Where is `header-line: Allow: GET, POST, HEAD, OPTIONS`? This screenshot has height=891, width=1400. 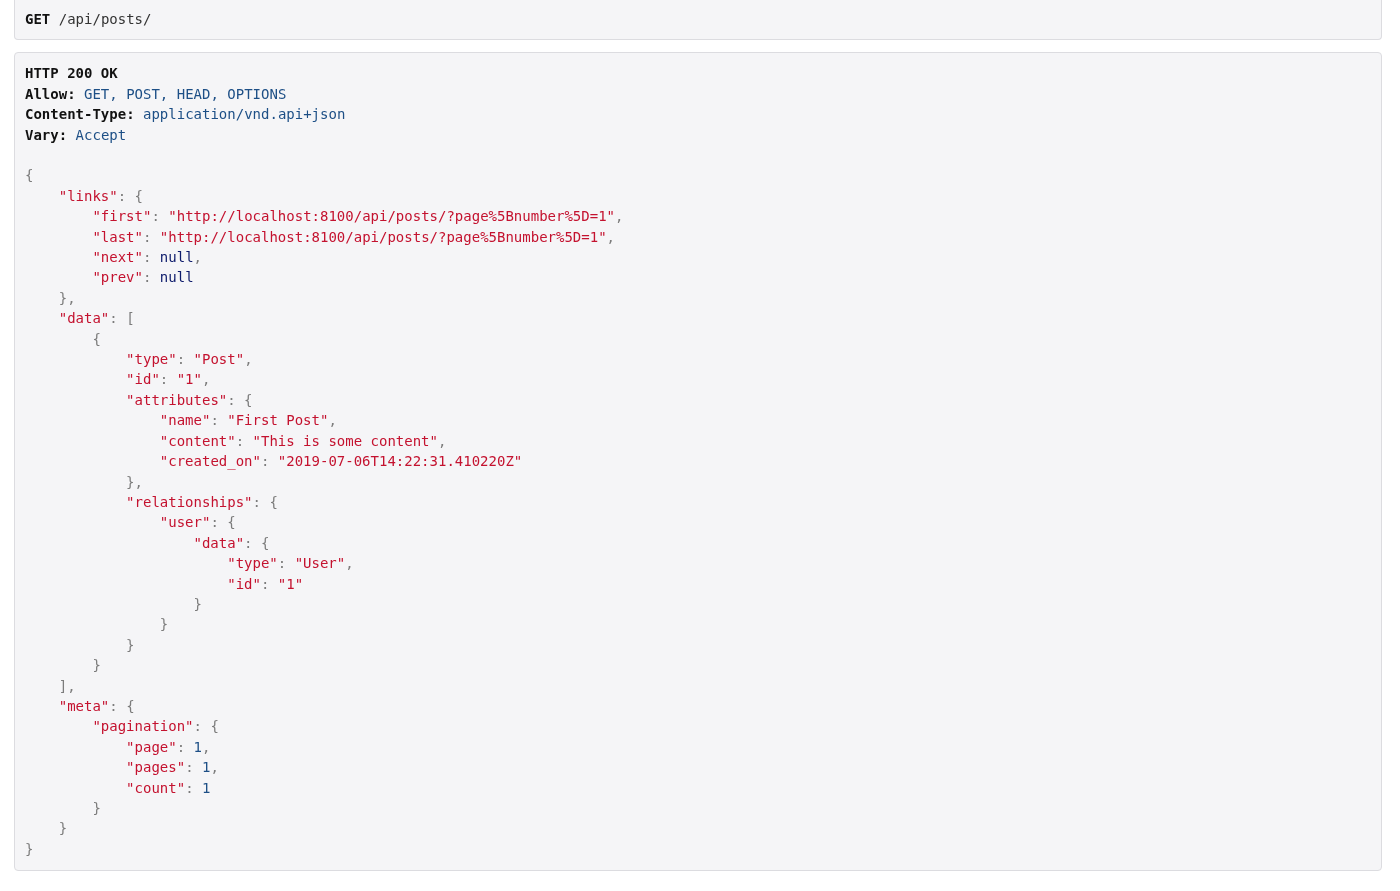
header-line: Allow: GET, POST, HEAD, OPTIONS is located at coordinates (156, 94).